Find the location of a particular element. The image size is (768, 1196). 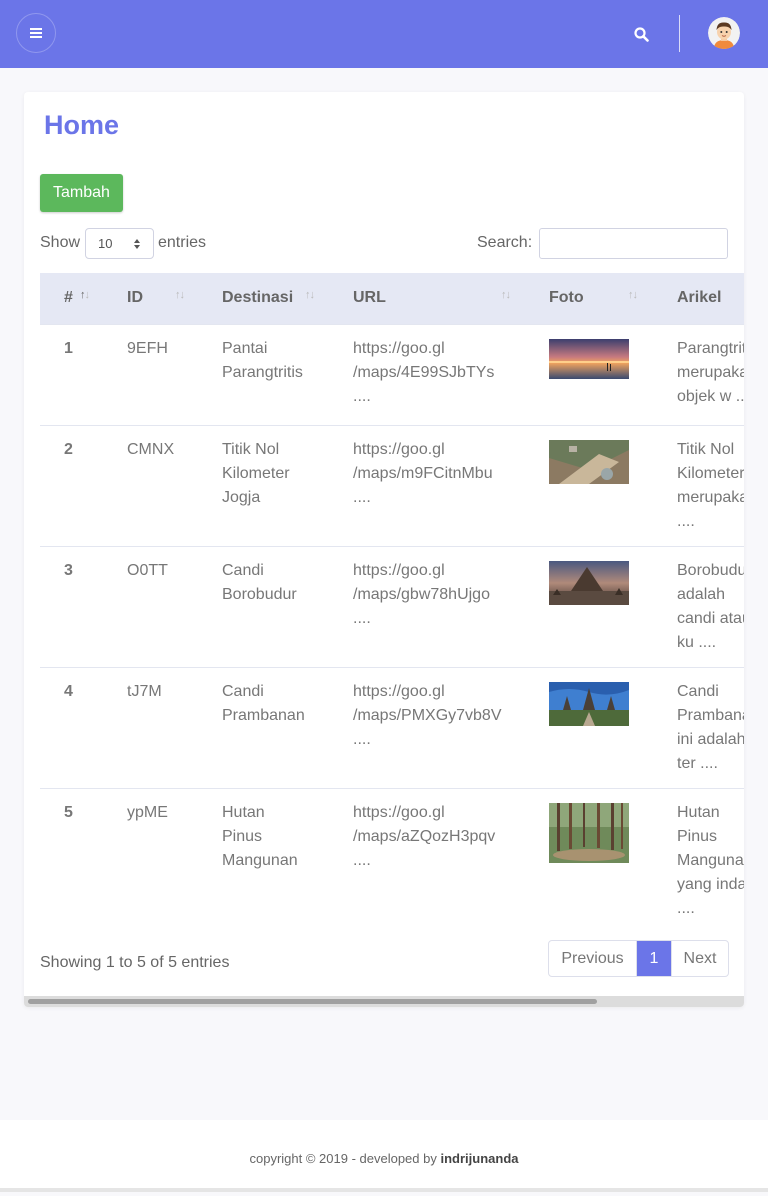

next-page-button: Next is located at coordinates (699, 958).